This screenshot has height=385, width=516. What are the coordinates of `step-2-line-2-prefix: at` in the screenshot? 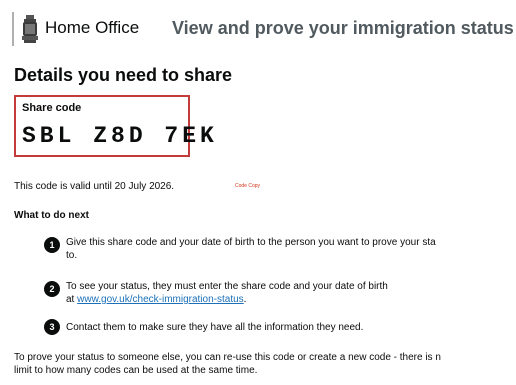 It's located at (72, 299).